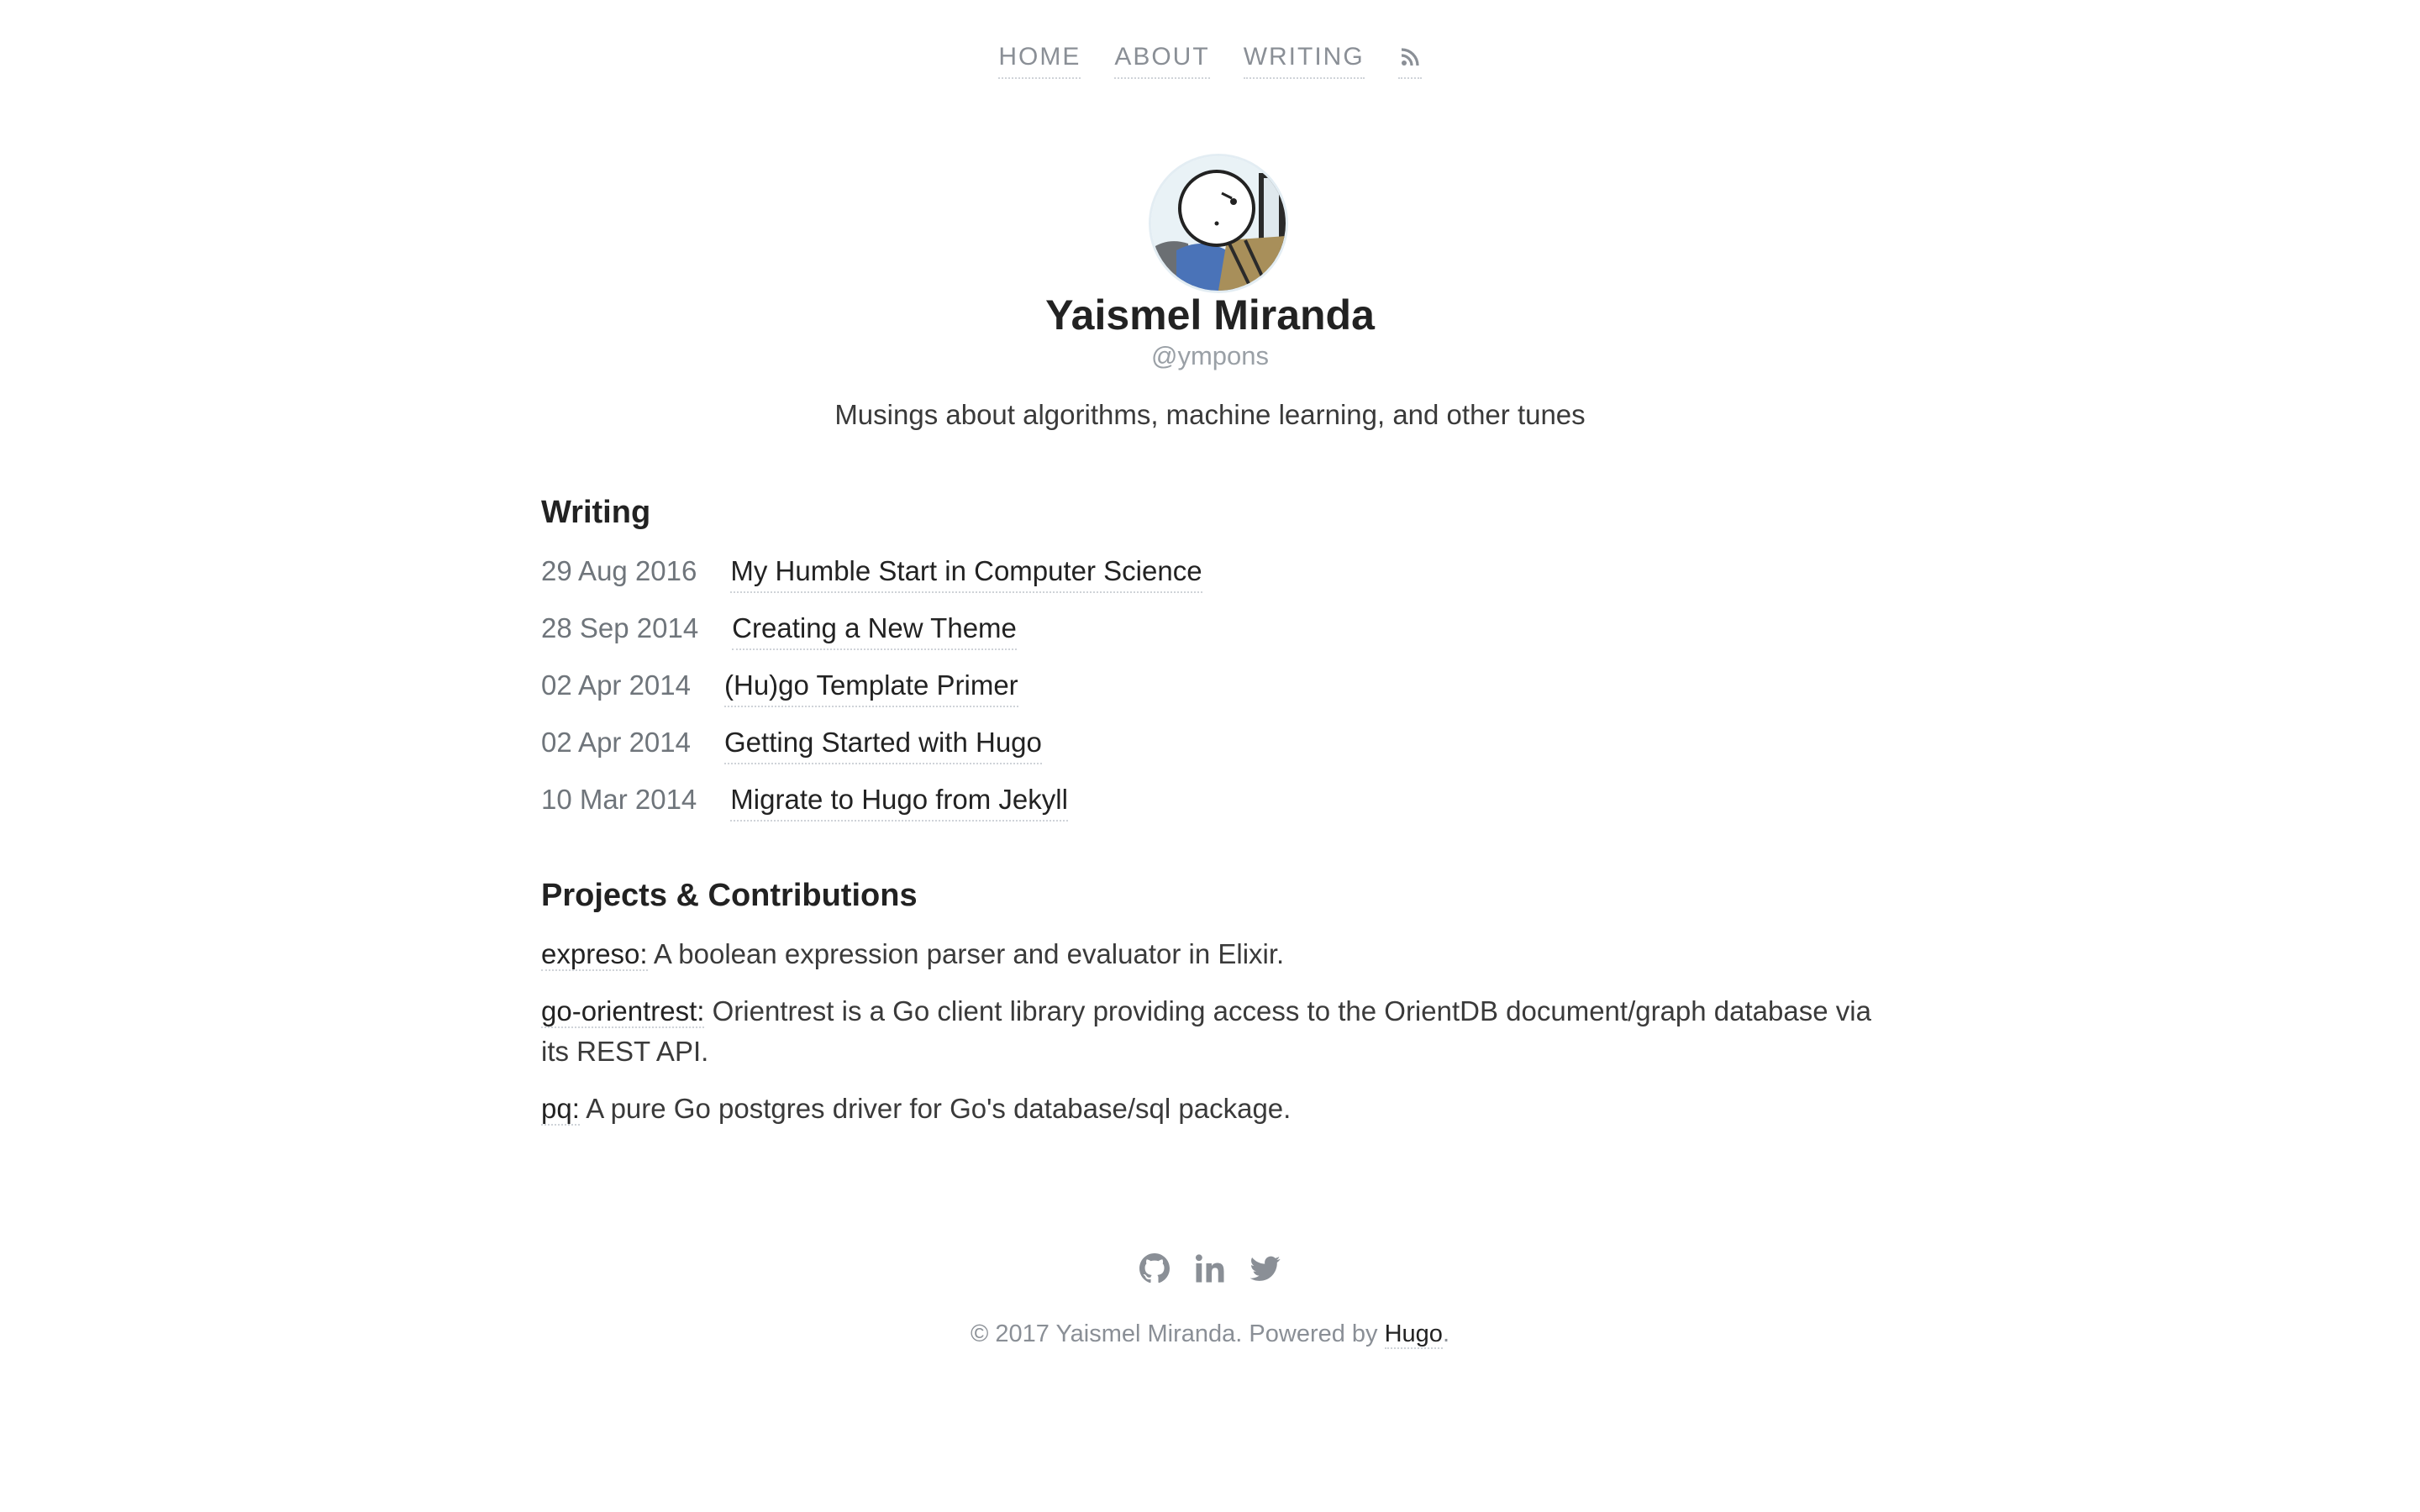  I want to click on profile-name: Yaismel Miranda, so click(1210, 315).